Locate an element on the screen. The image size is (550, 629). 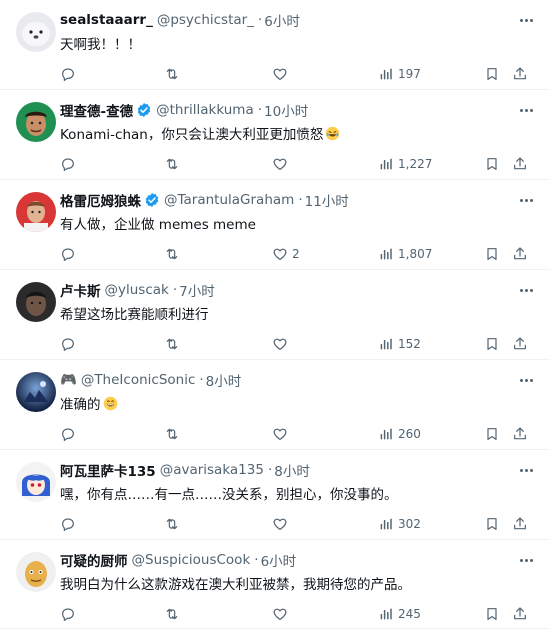
author-handle: @TheIconicSonic is located at coordinates (138, 380).